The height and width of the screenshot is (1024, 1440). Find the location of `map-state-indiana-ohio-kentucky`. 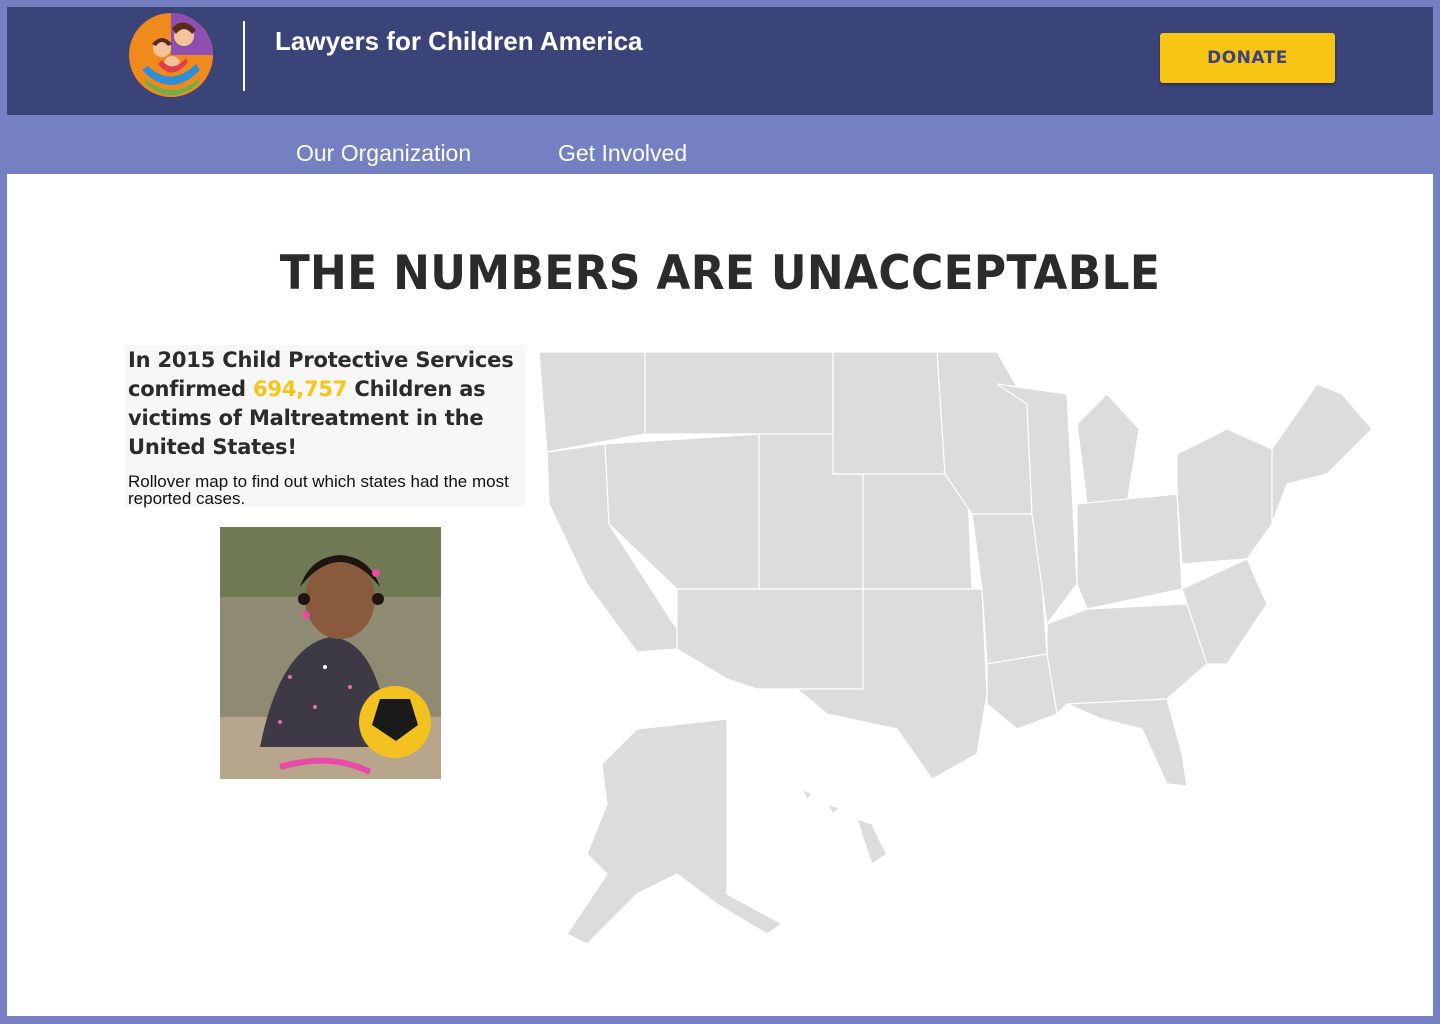

map-state-indiana-ohio-kentucky is located at coordinates (1129, 551).